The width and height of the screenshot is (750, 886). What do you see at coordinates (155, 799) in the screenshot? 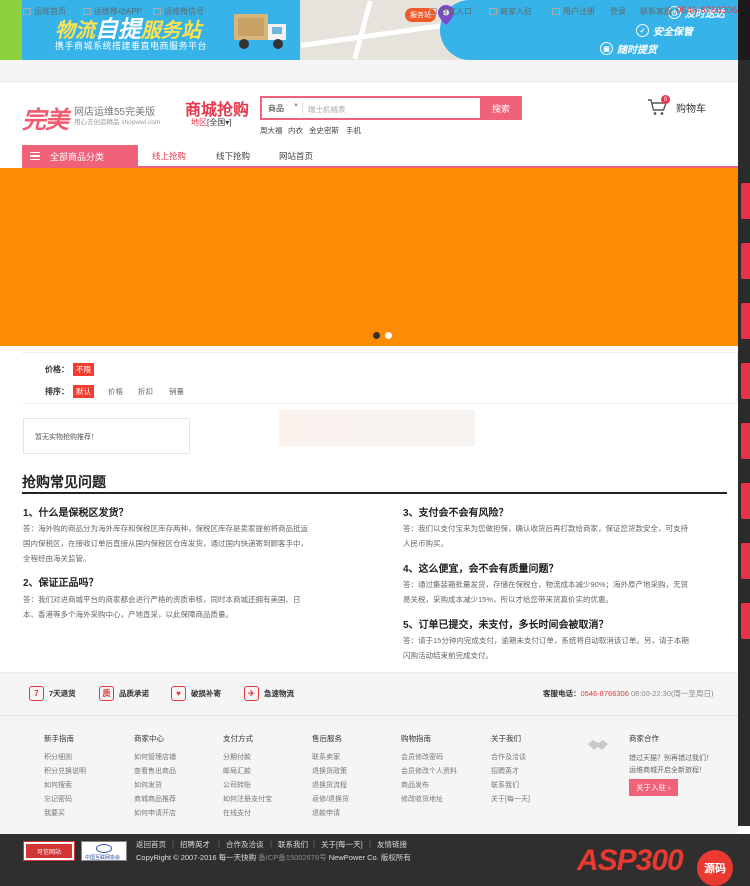
I see `footer-link: 商城商品推荐` at bounding box center [155, 799].